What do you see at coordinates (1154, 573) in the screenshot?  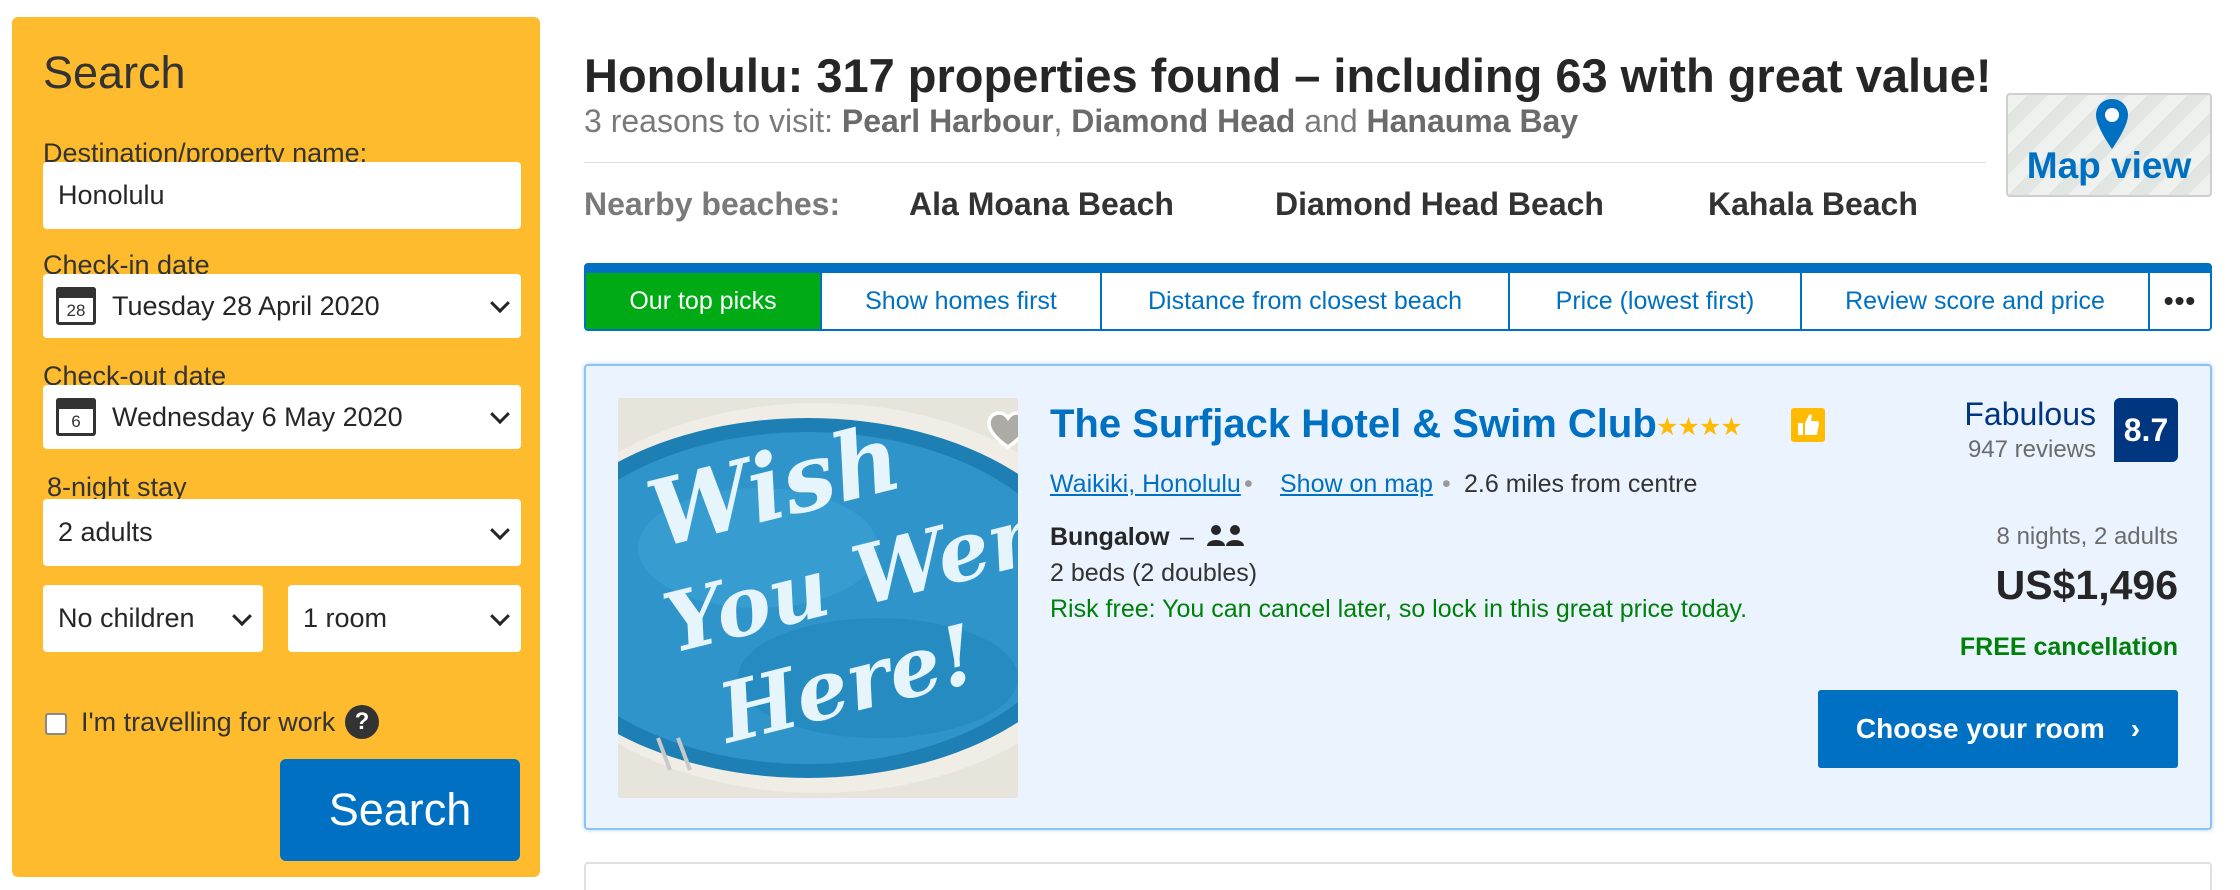 I see `bed-details: 2 beds (2 doubles)` at bounding box center [1154, 573].